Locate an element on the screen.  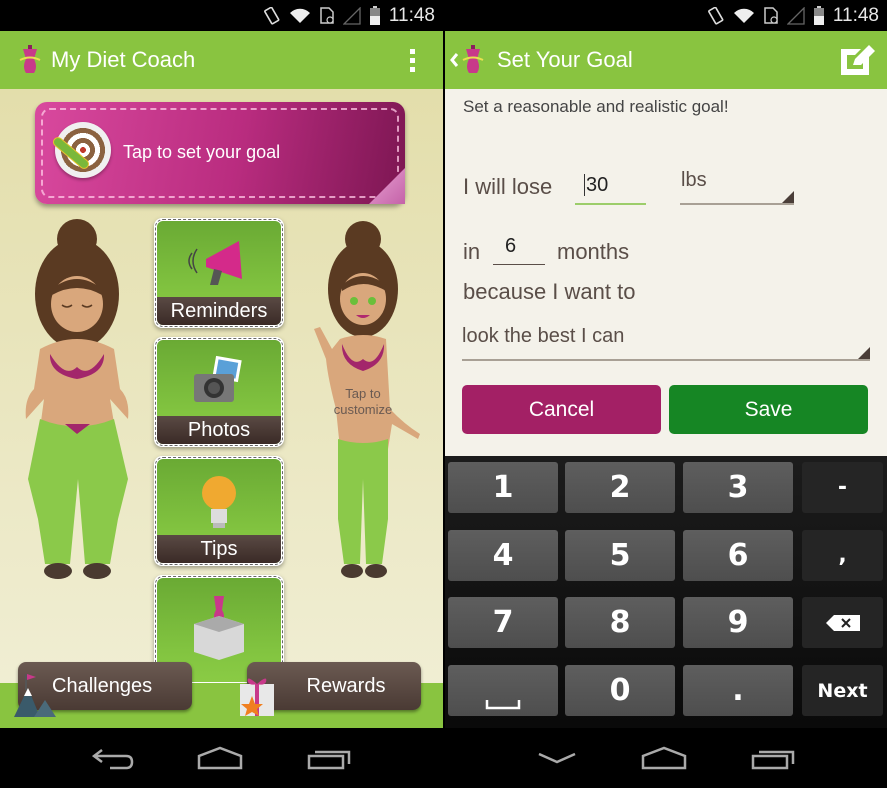
reminders-tile: Reminders is located at coordinates (219, 273).